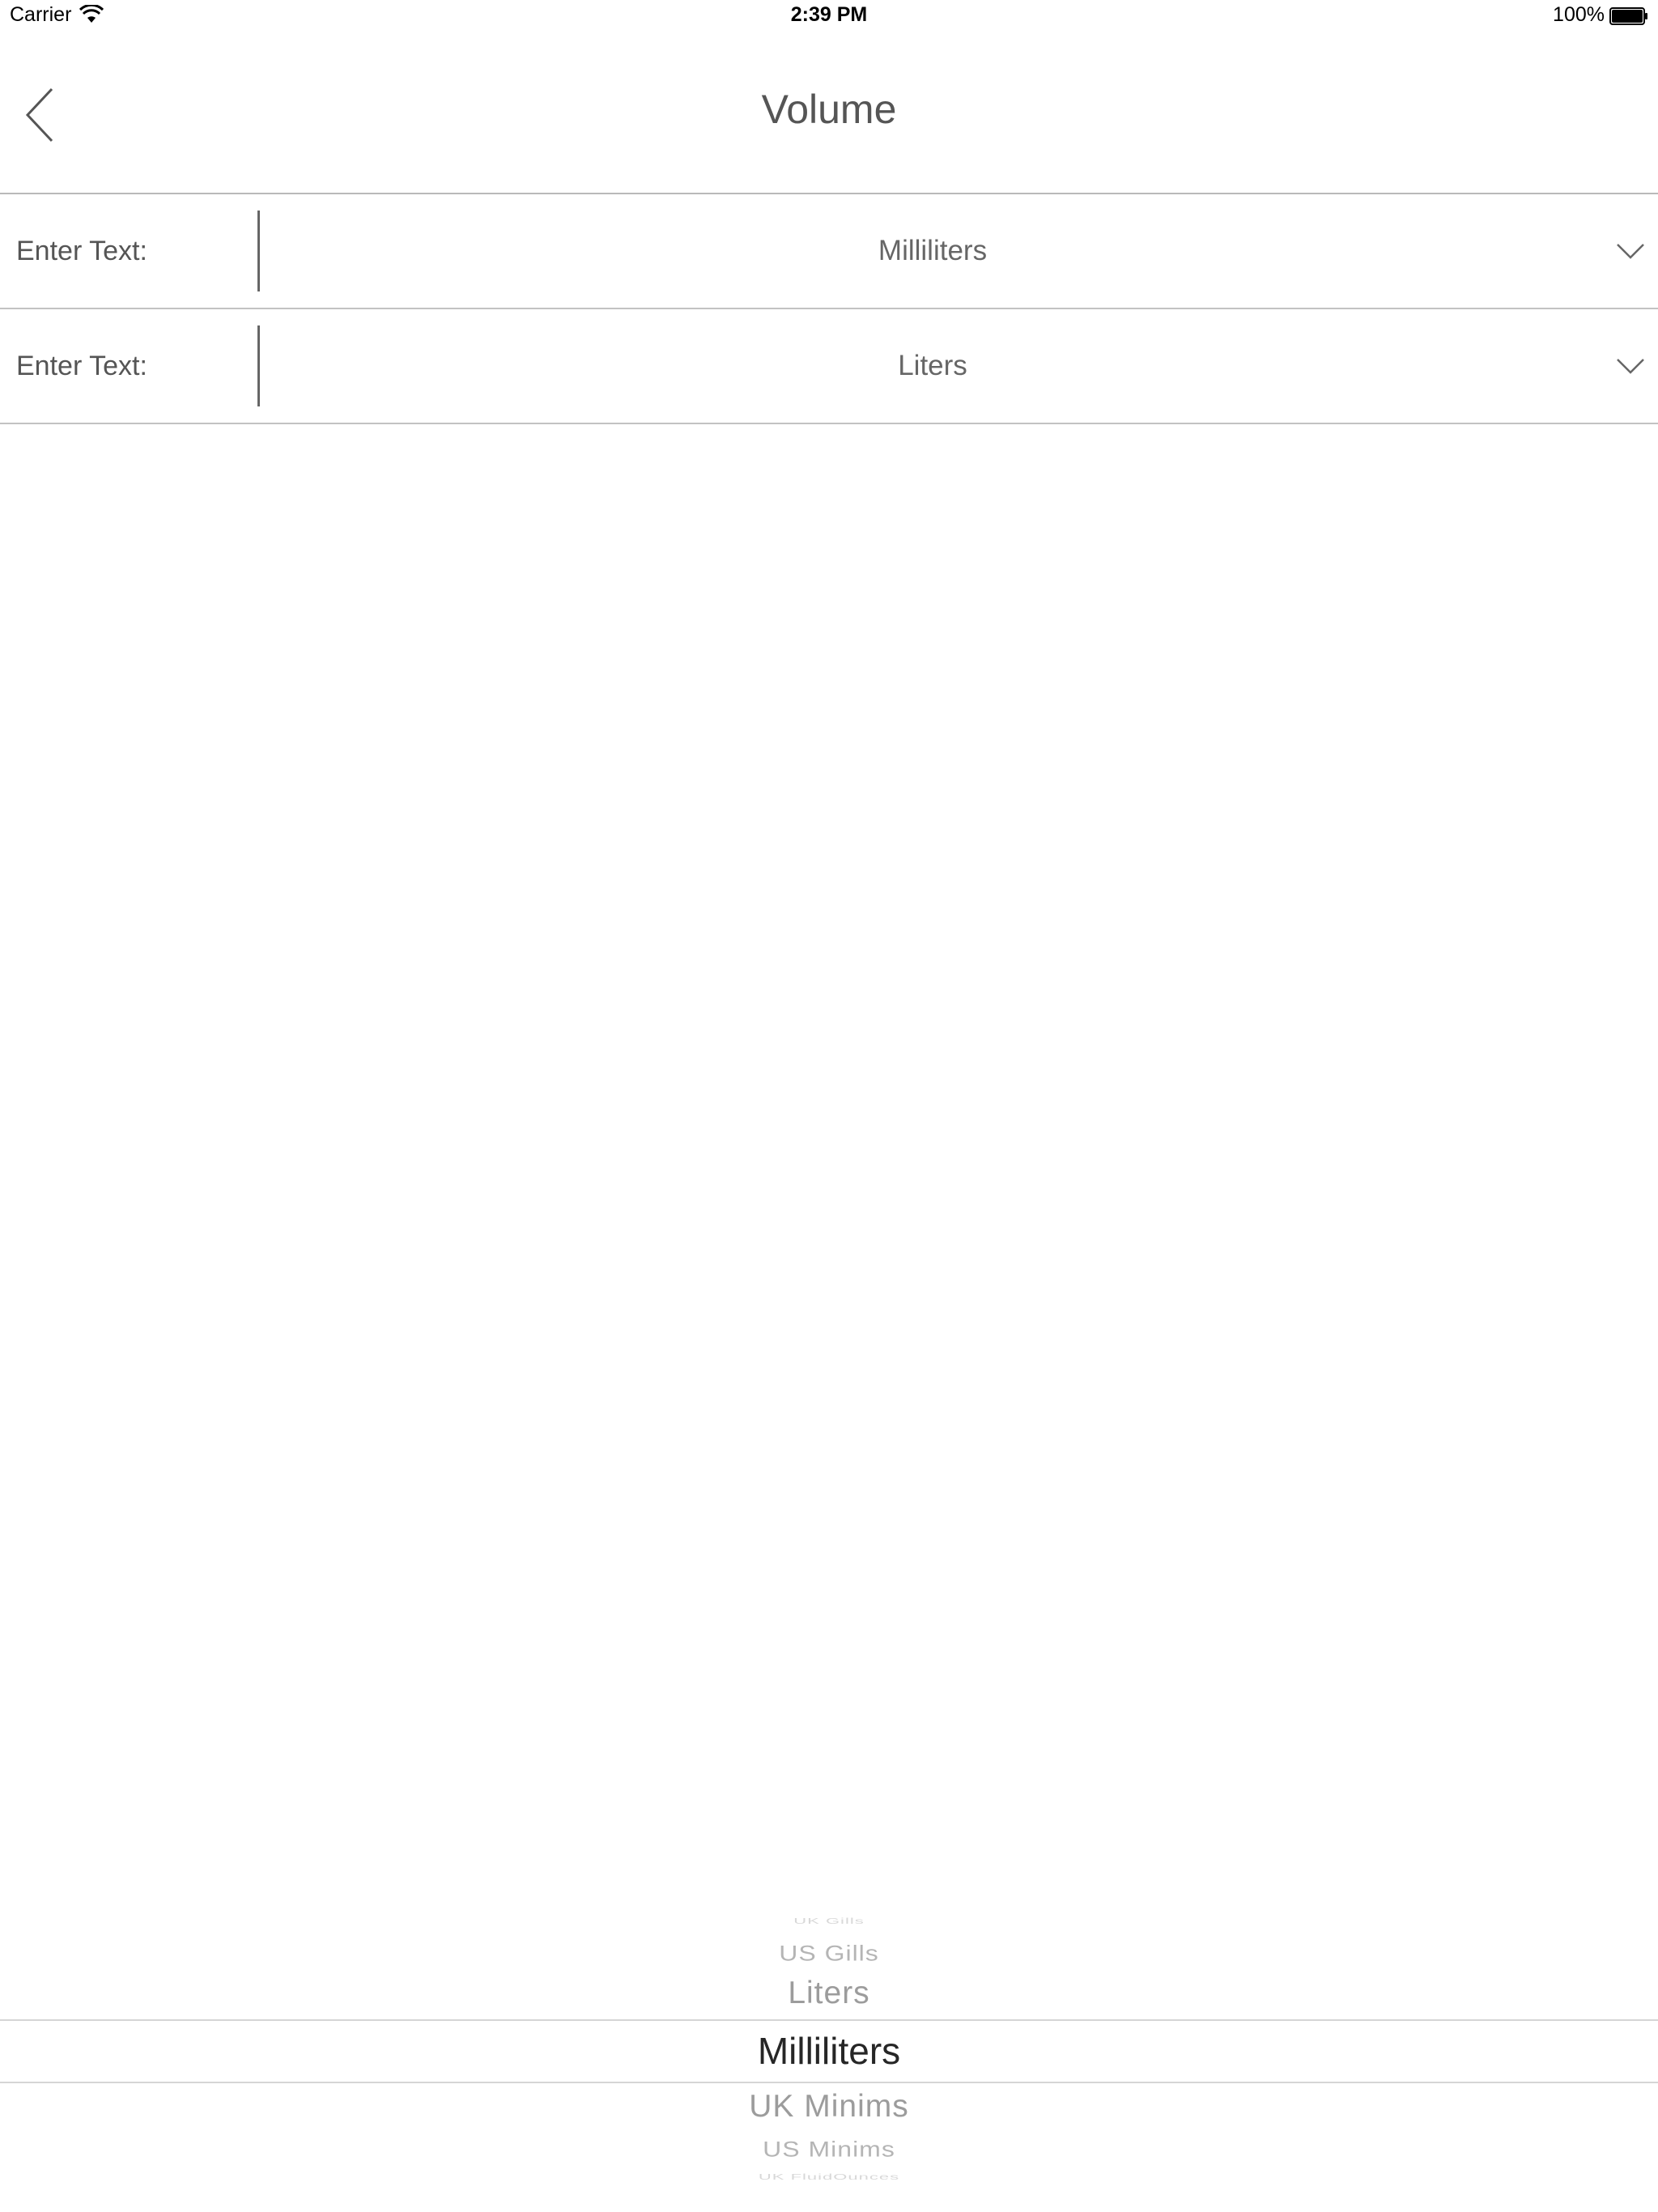  I want to click on to-unit-selector: Liters, so click(933, 366).